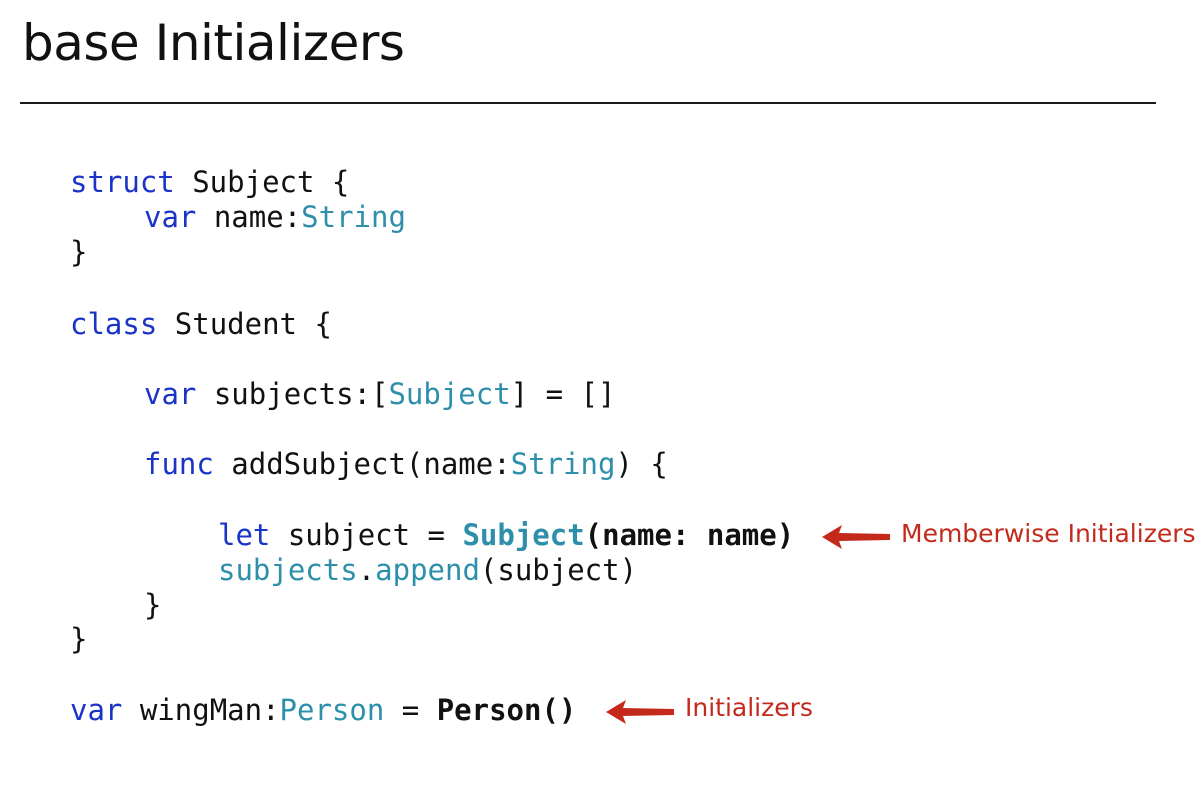 The width and height of the screenshot is (1200, 787). Describe the element at coordinates (449, 394) in the screenshot. I see `type-name: Subject` at that location.